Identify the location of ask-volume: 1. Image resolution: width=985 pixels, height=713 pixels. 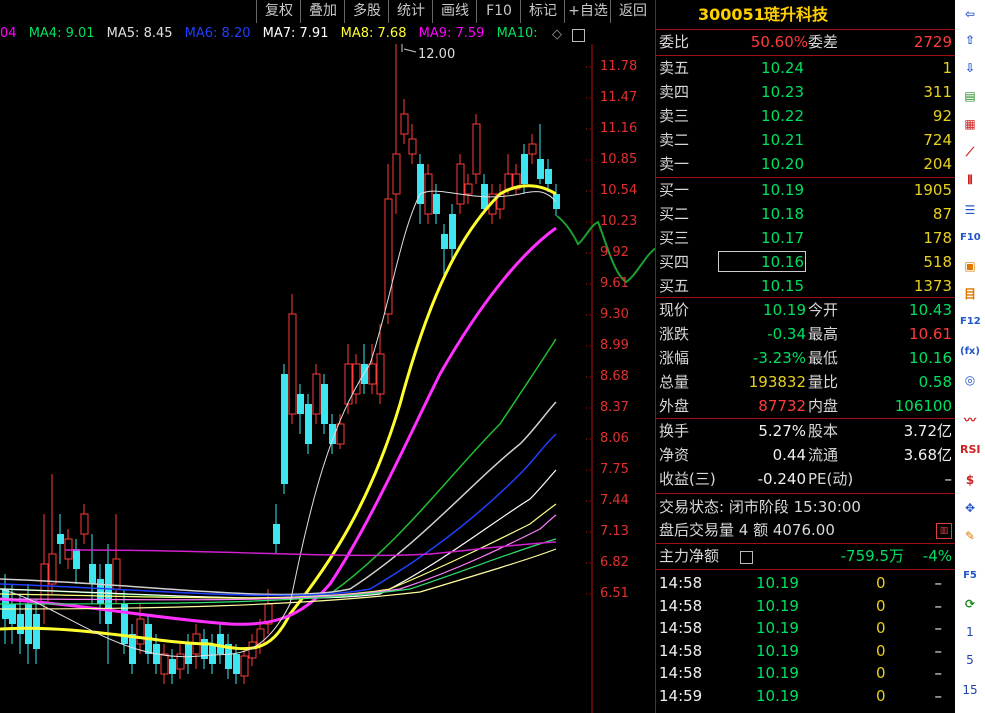
(947, 68).